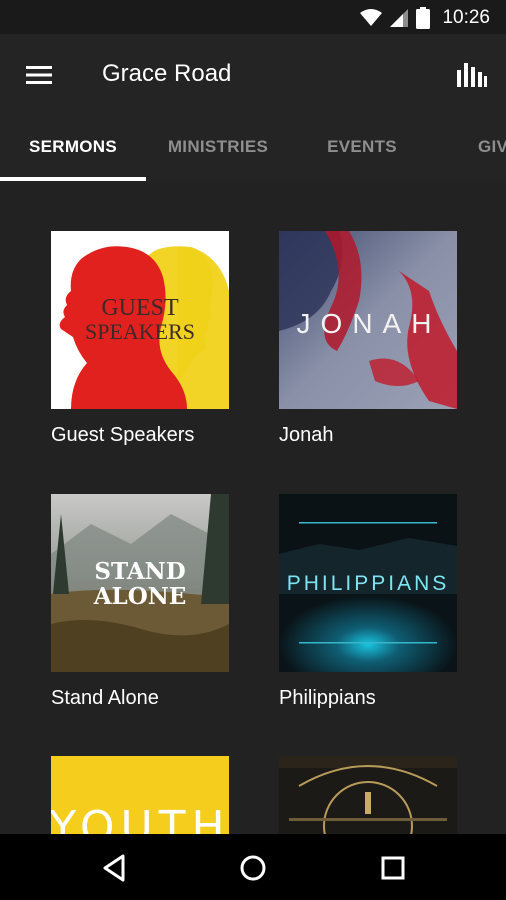 Image resolution: width=506 pixels, height=900 pixels. Describe the element at coordinates (115, 868) in the screenshot. I see `back-icon` at that location.